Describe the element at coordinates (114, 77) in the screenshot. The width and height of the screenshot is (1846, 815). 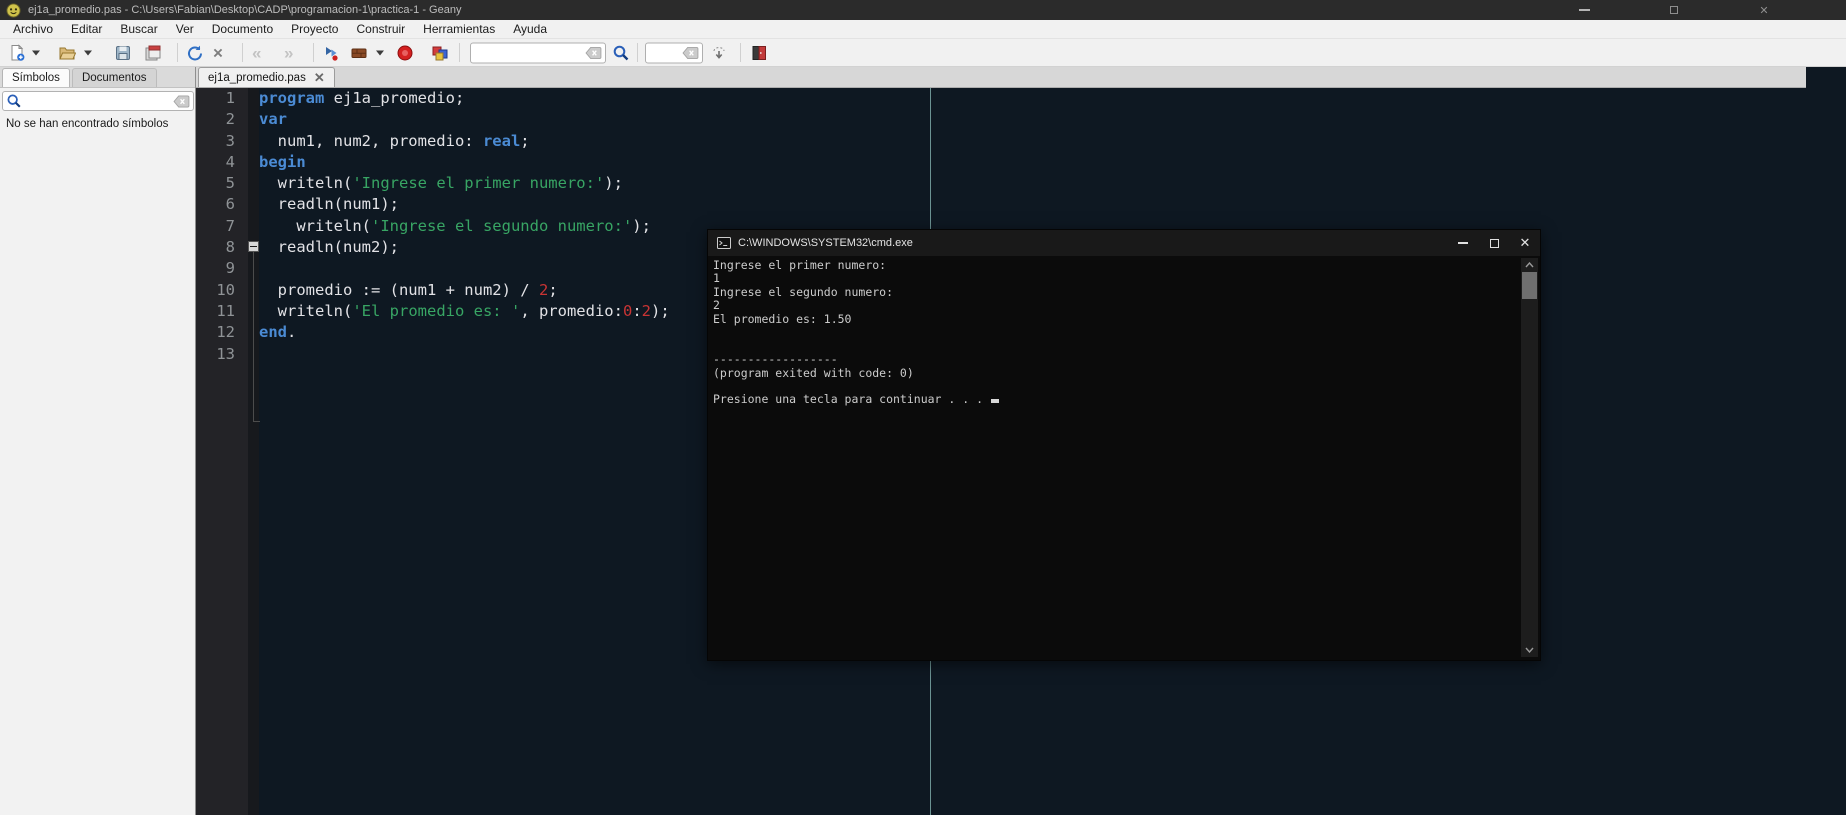
I see `tab-documentos: Documentos` at that location.